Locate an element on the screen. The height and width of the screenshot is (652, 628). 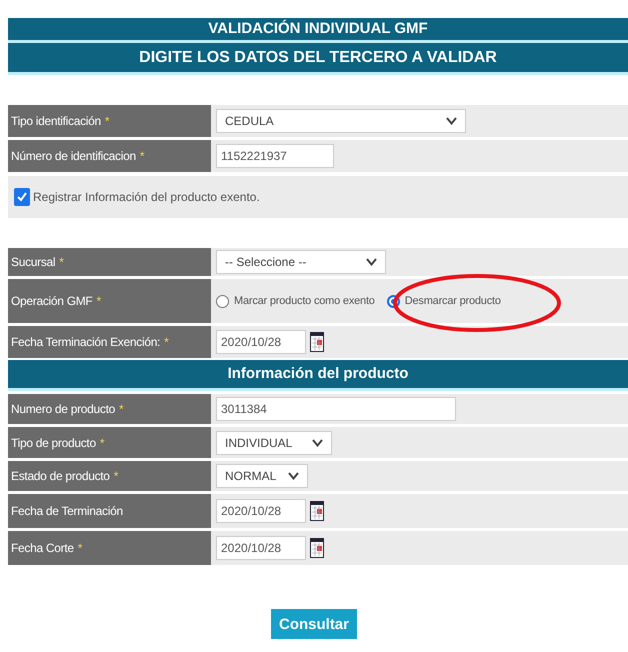
field-label: Fecha de Terminación is located at coordinates (109, 511).